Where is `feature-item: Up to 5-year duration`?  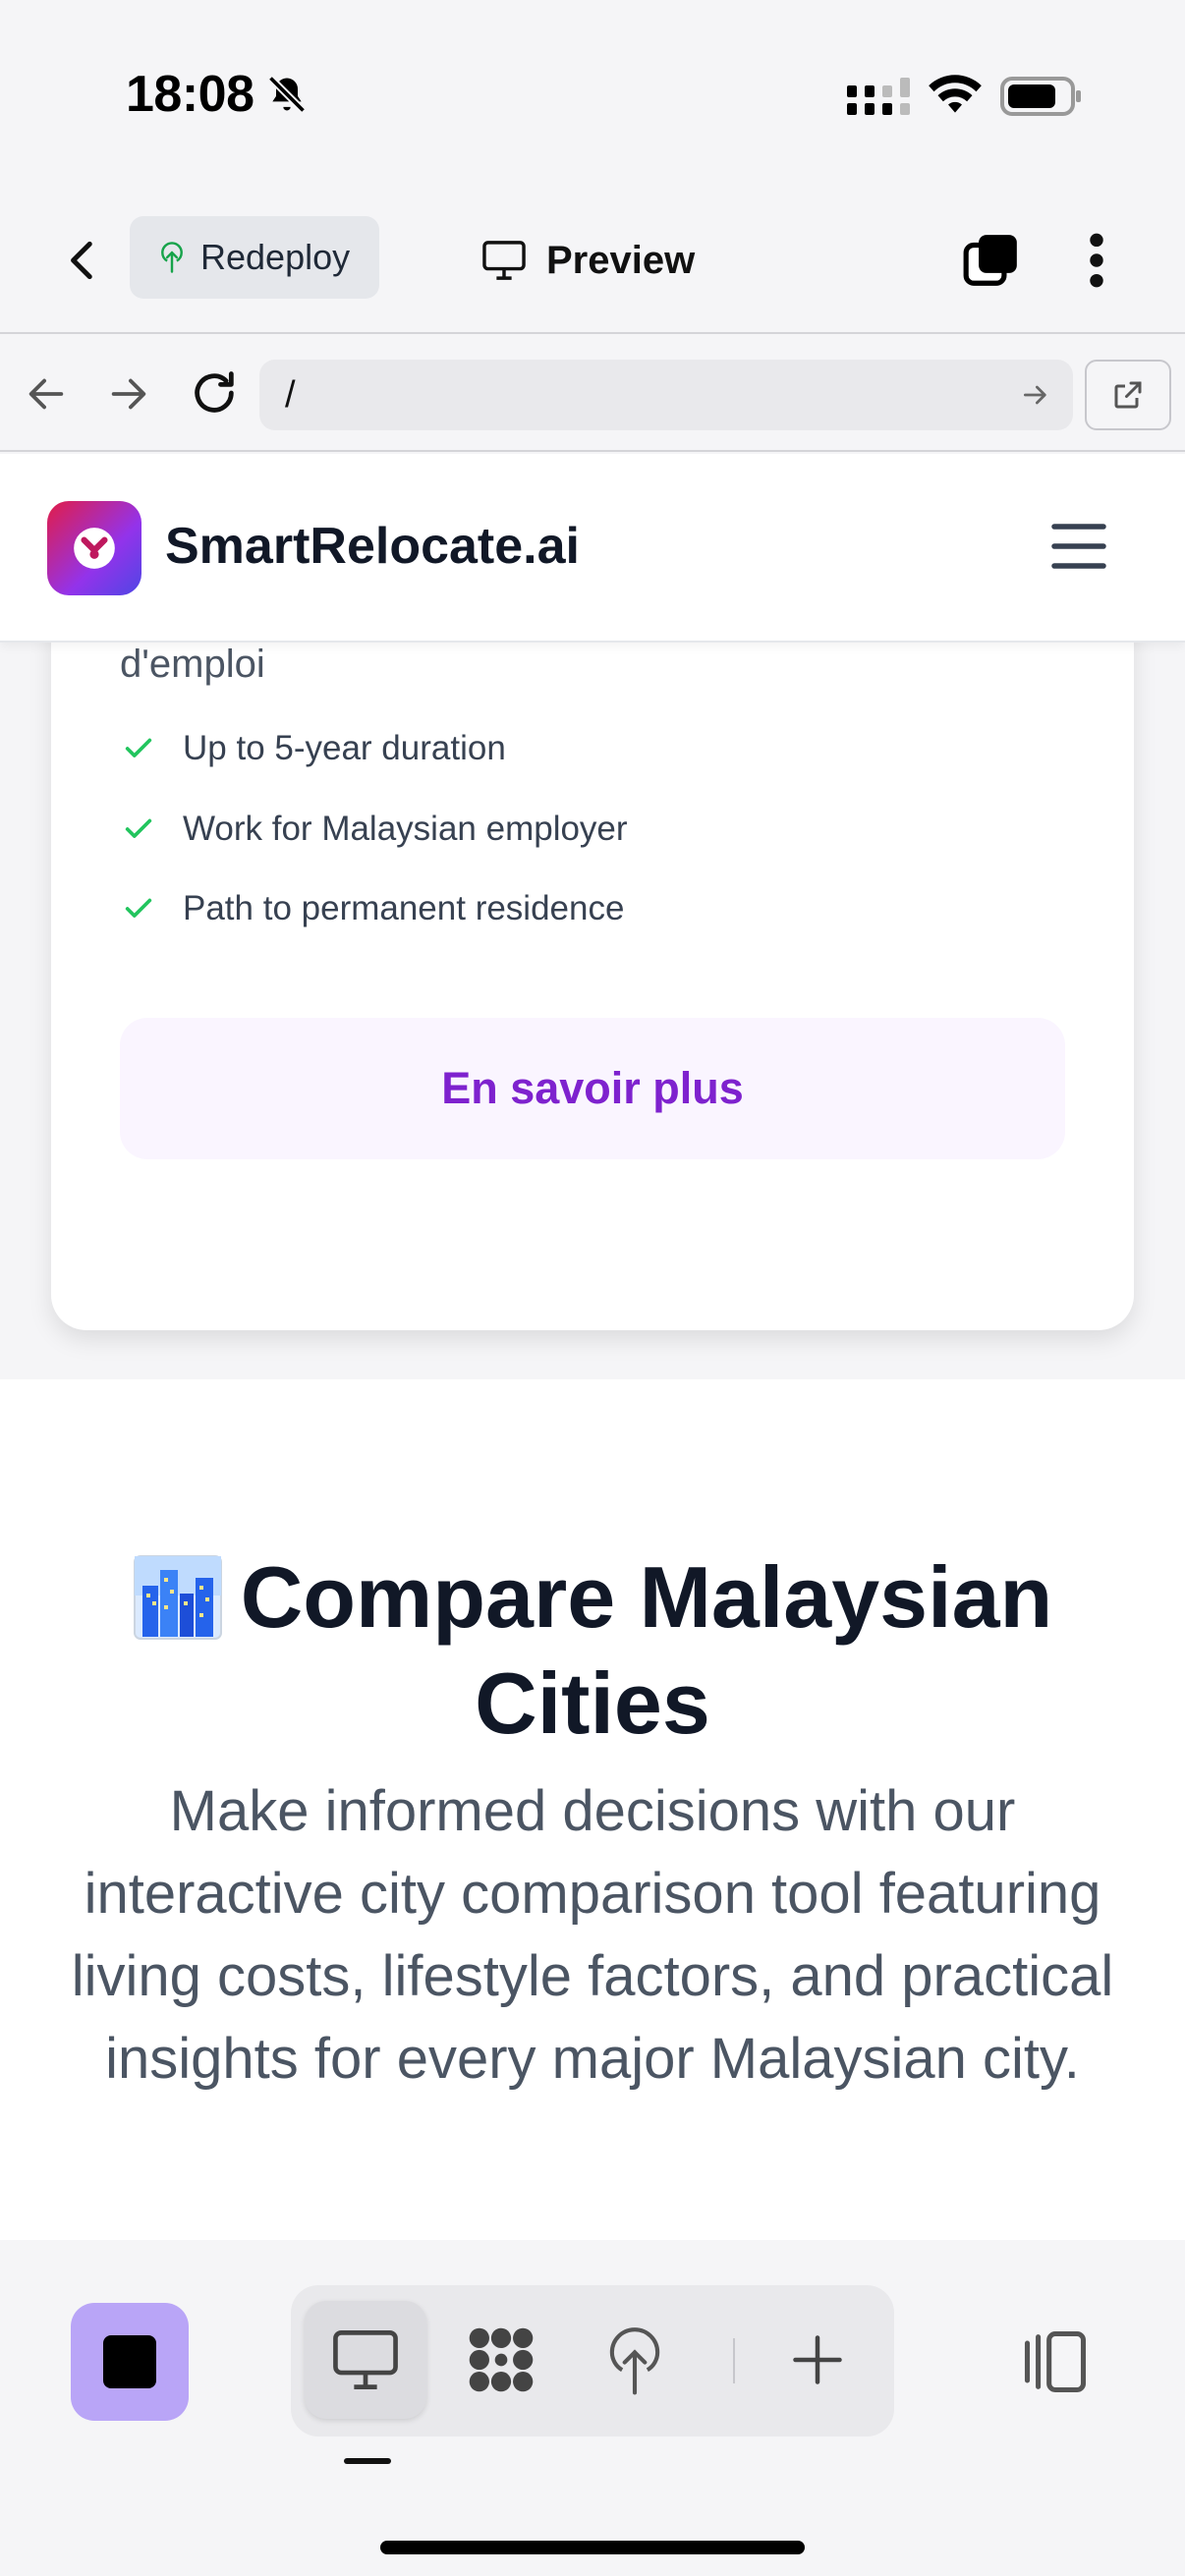 feature-item: Up to 5-year duration is located at coordinates (314, 748).